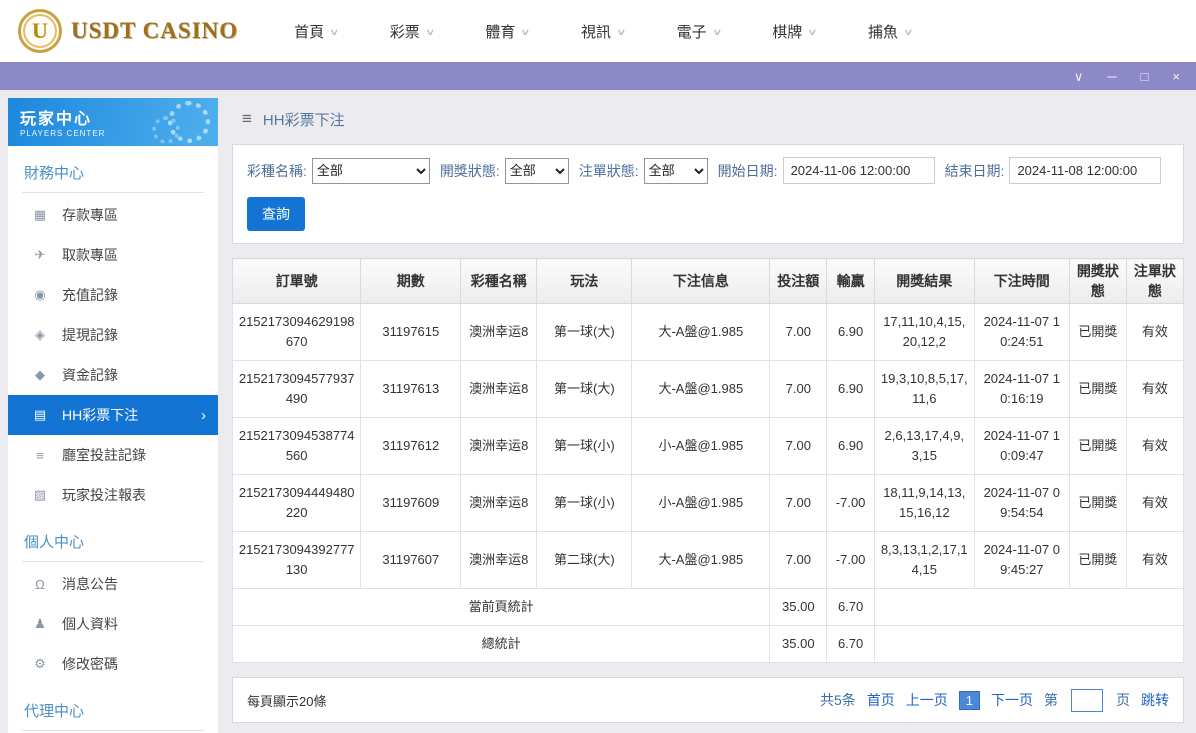 The width and height of the screenshot is (1196, 733). I want to click on sidebar-item-change-password: ⚙ 修改密碼, so click(113, 664).